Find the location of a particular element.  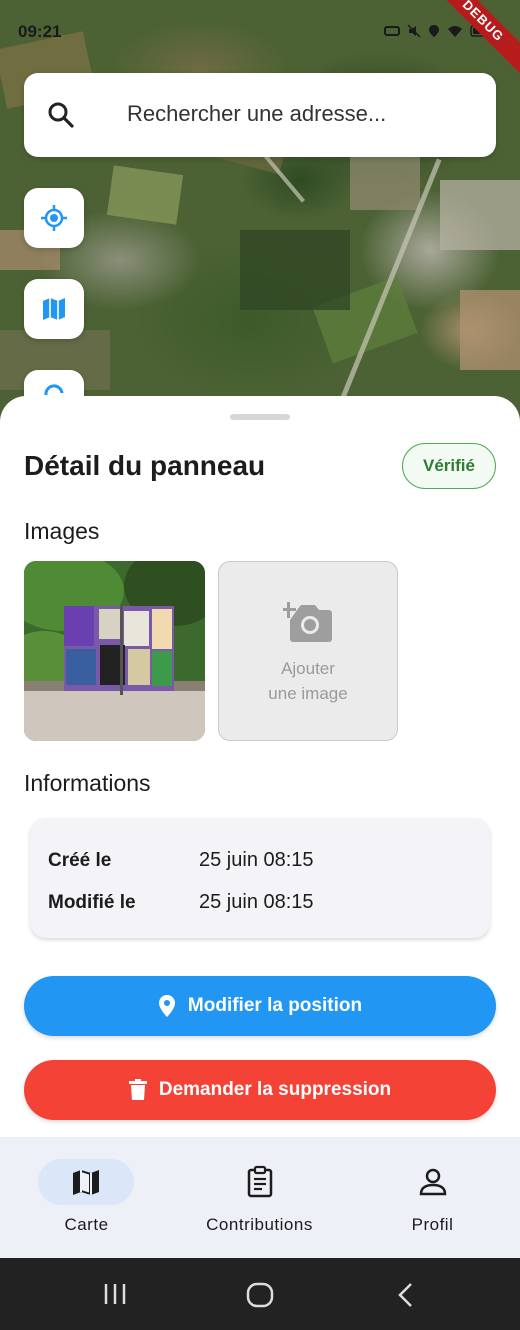

trash-icon is located at coordinates (137, 1089).